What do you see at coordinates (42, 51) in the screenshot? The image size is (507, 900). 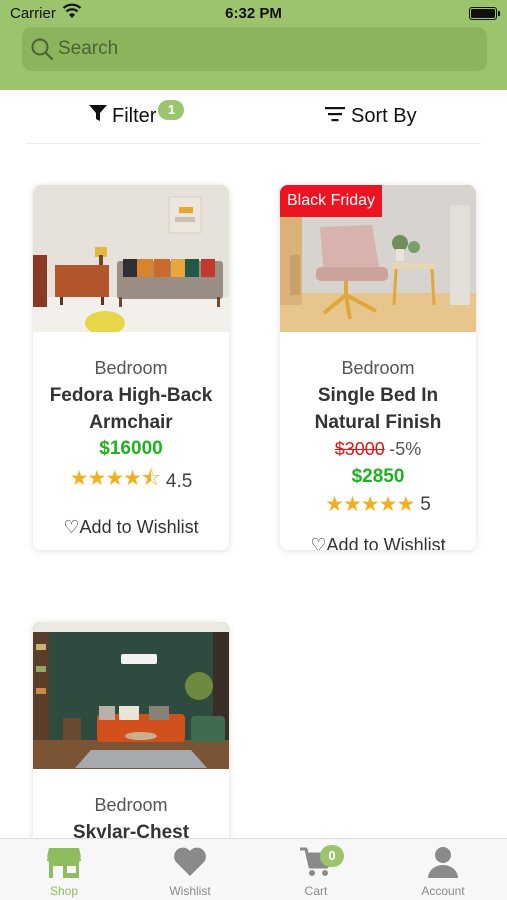 I see `search-icon` at bounding box center [42, 51].